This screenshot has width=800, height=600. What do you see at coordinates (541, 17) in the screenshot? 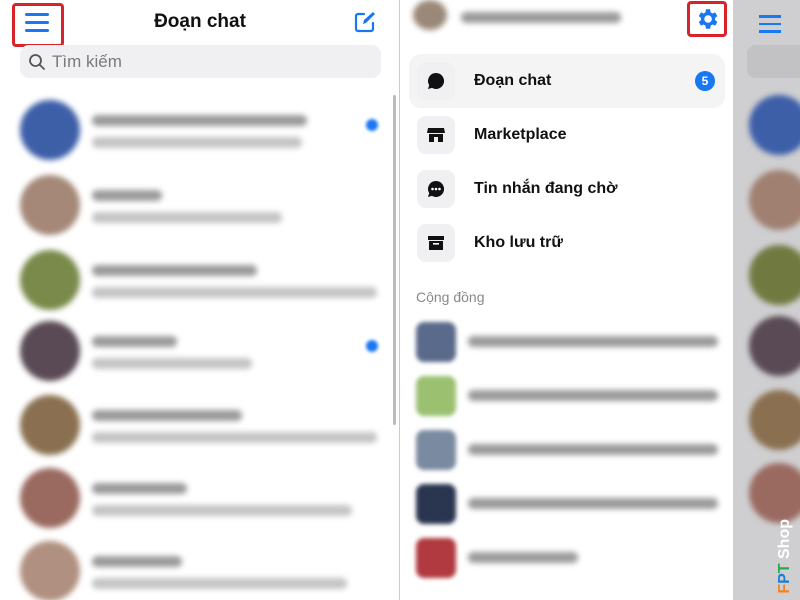
I see `profile-name` at bounding box center [541, 17].